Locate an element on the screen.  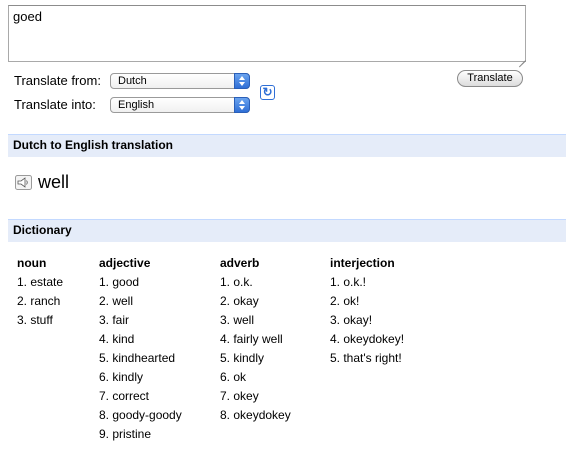
dictionary-entry: 5. that's right! is located at coordinates (366, 358).